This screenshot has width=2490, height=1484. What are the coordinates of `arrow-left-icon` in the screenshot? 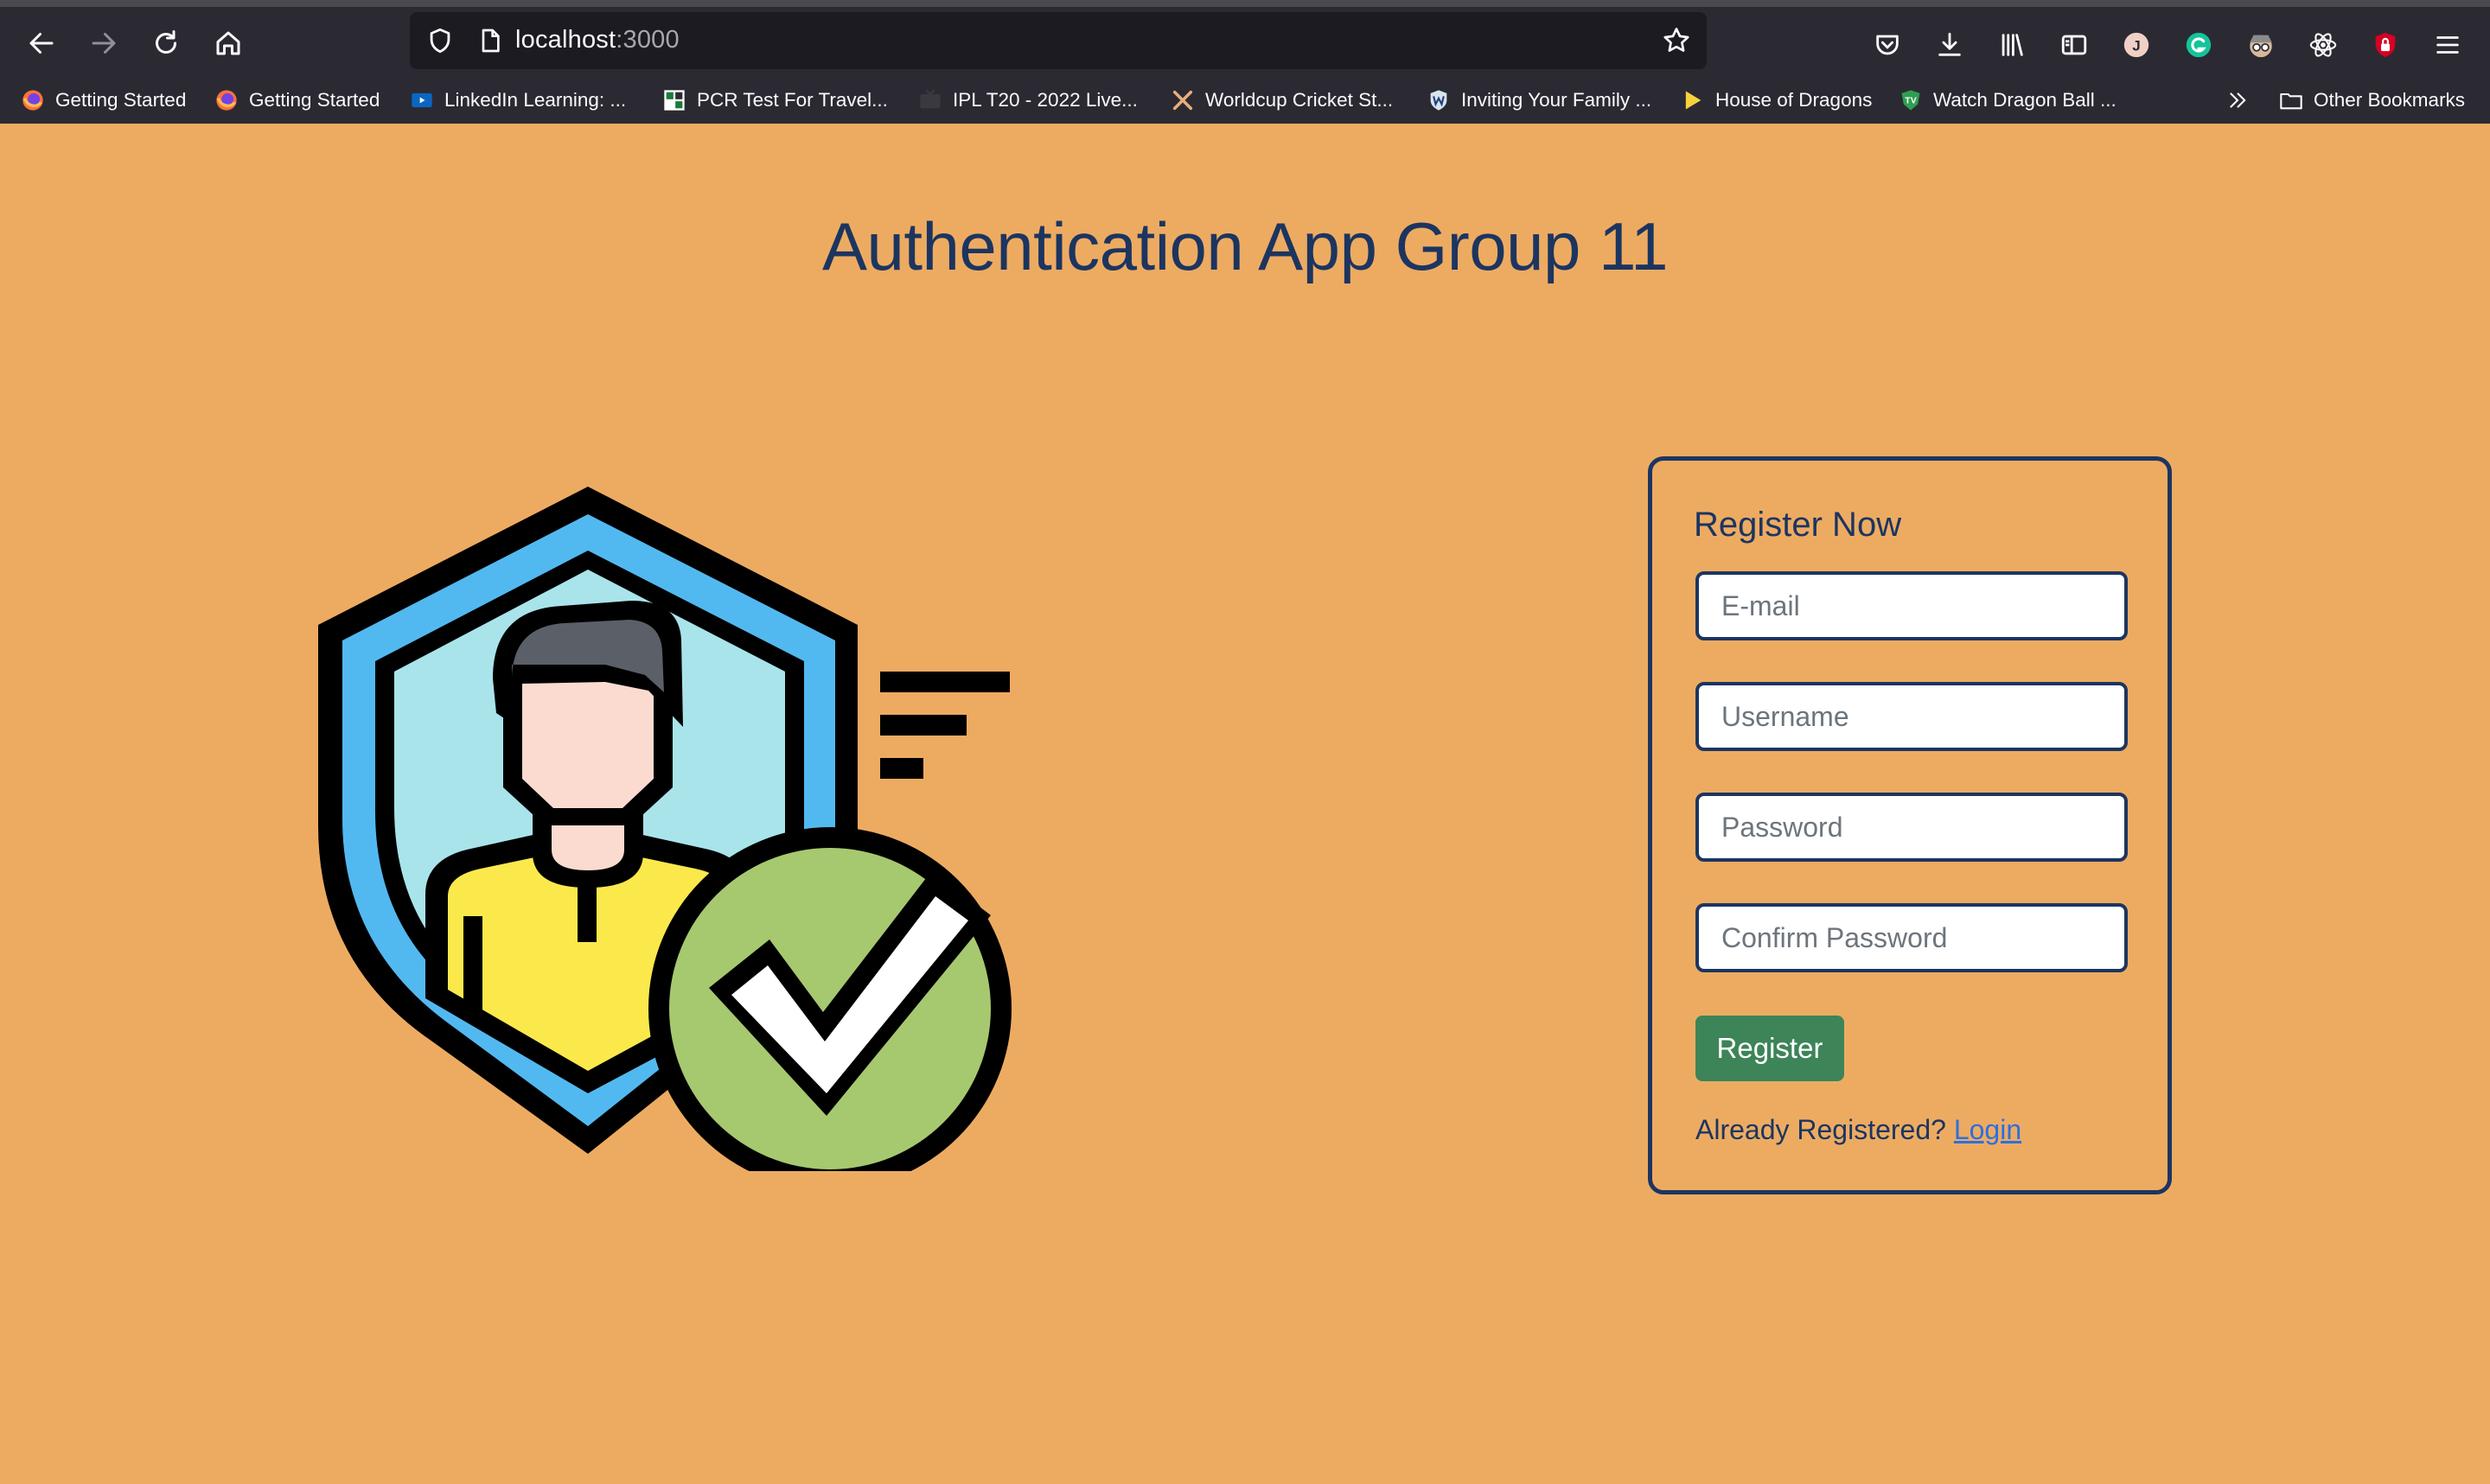 It's located at (41, 43).